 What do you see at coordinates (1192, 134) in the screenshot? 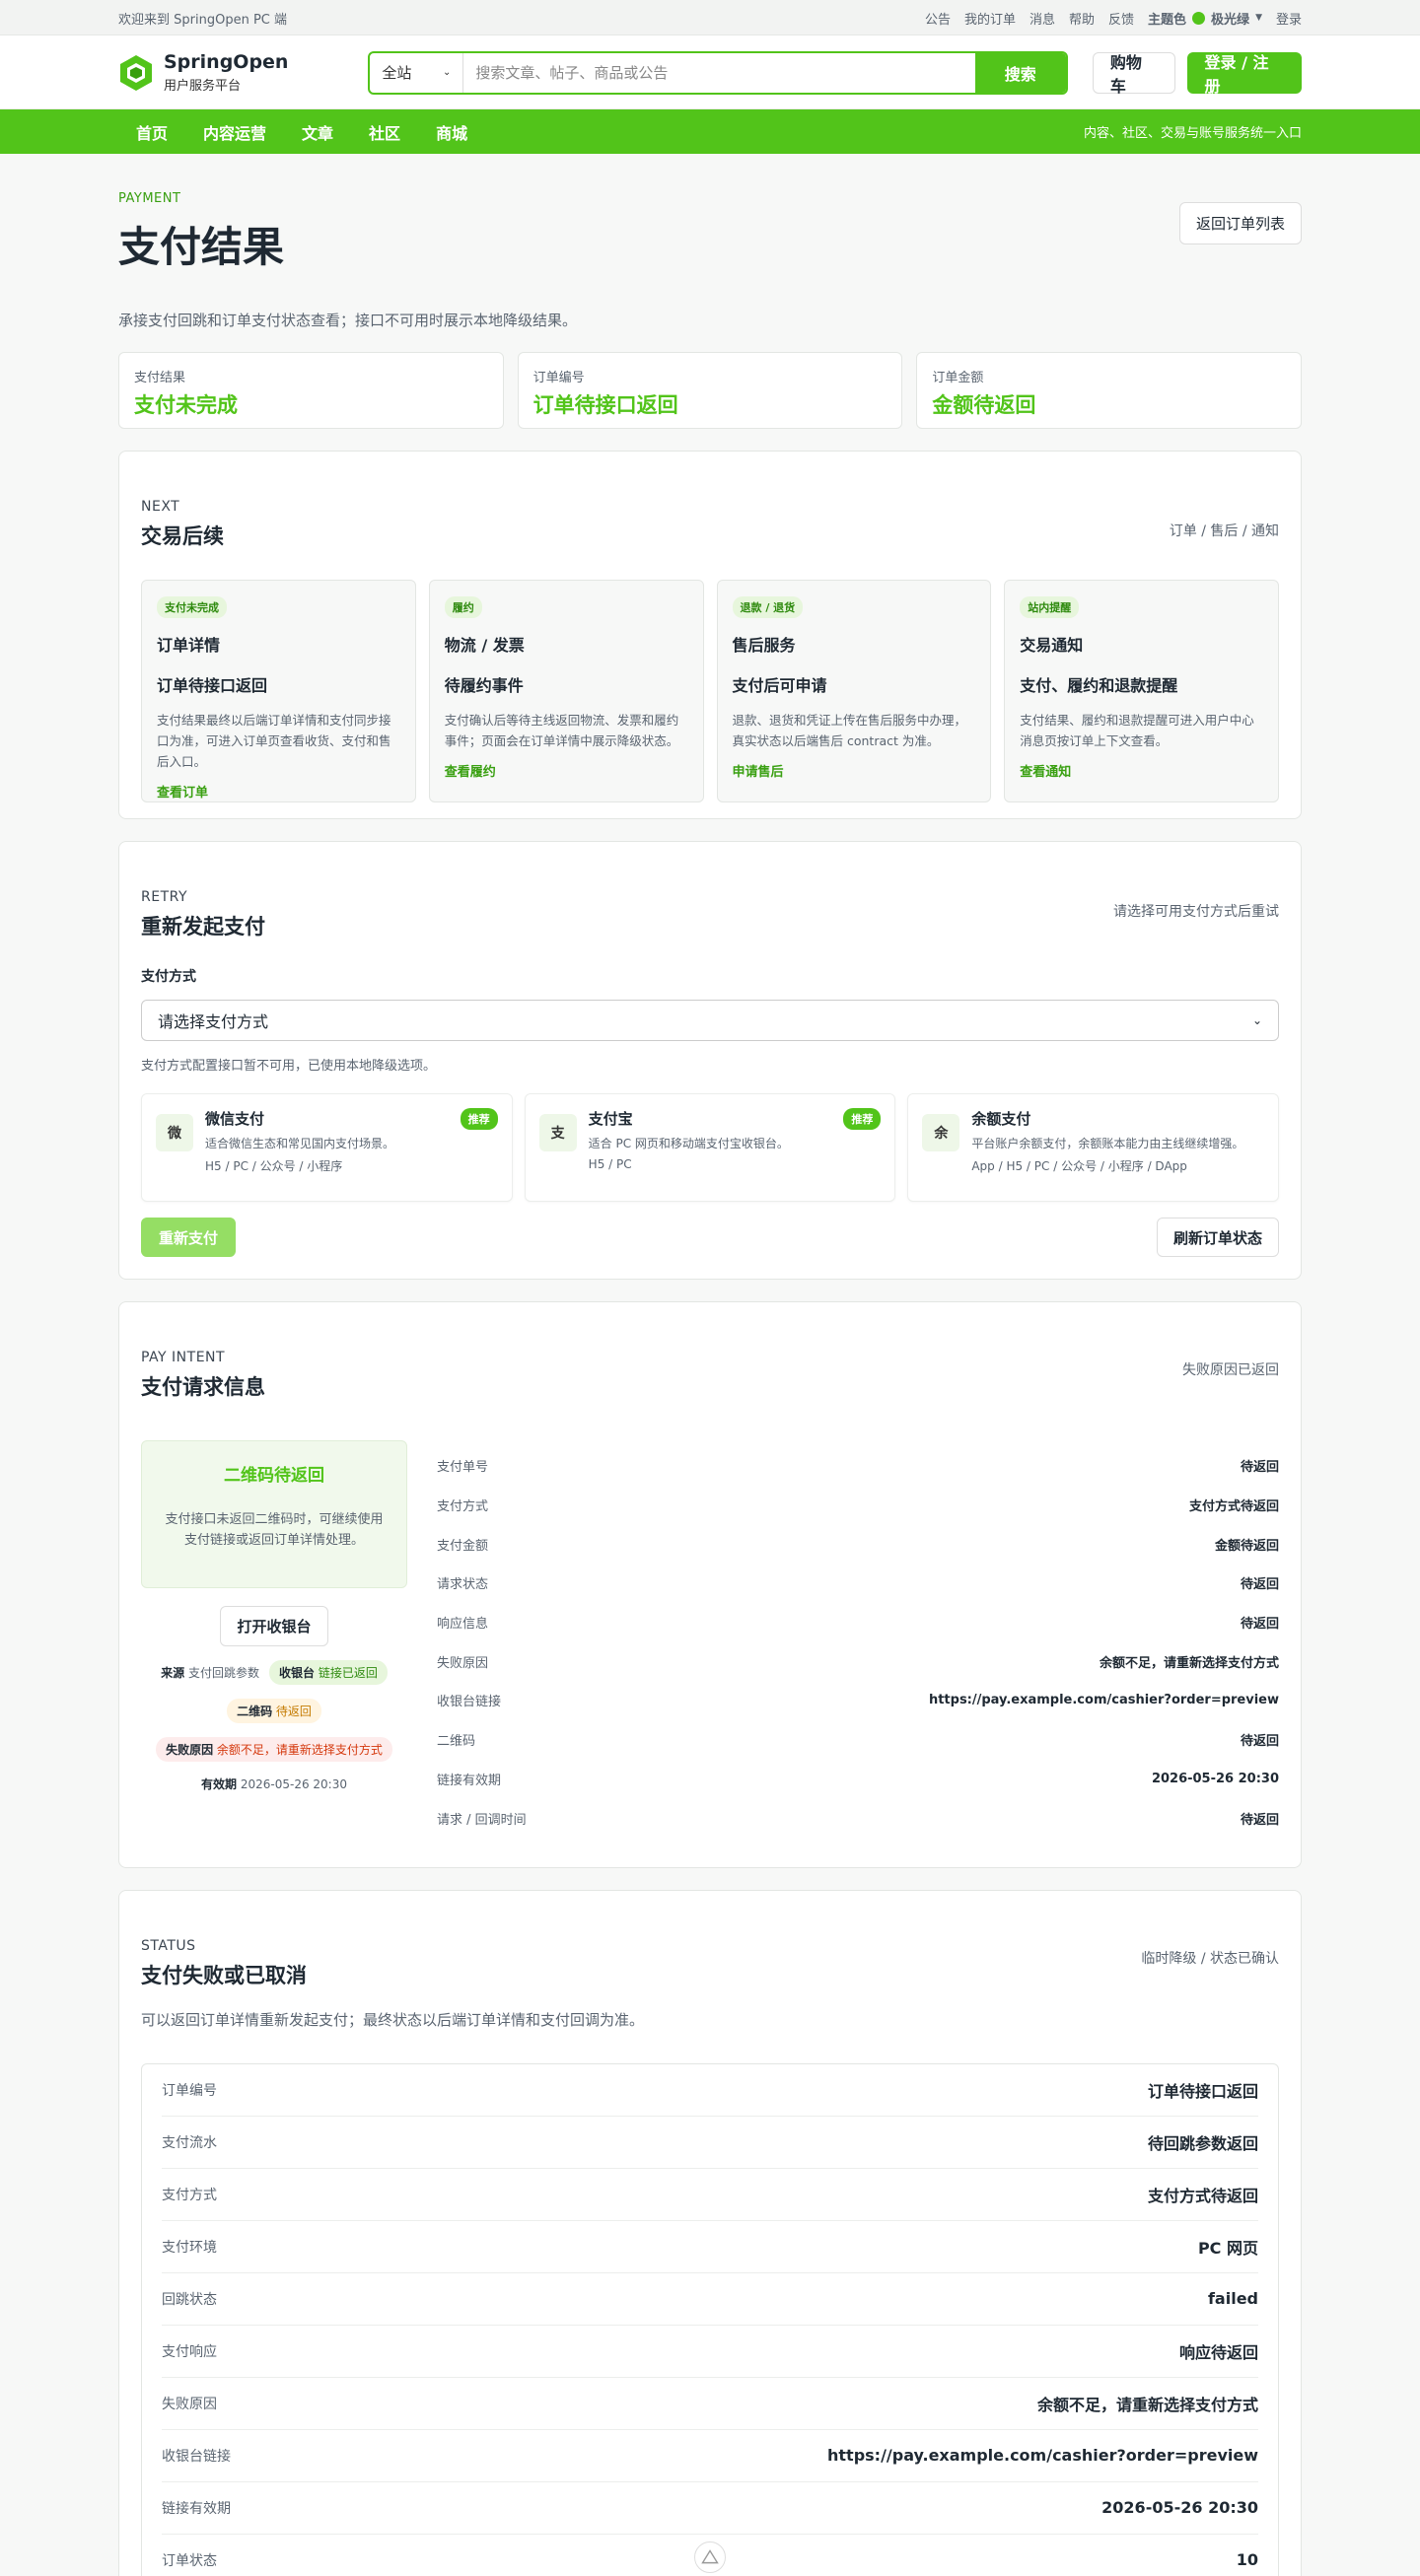
I see `nav-tagline: 内容、社区、交易与账号服务统一入口` at bounding box center [1192, 134].